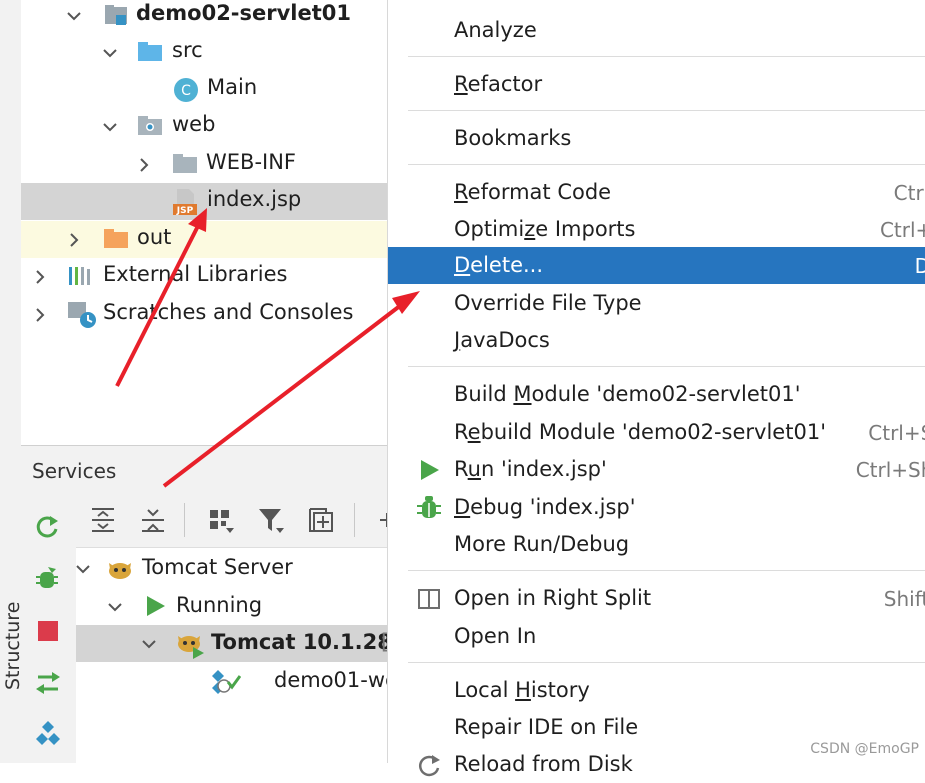 The height and width of the screenshot is (783, 925). I want to click on menu-item-local-history: Local History, so click(656, 690).